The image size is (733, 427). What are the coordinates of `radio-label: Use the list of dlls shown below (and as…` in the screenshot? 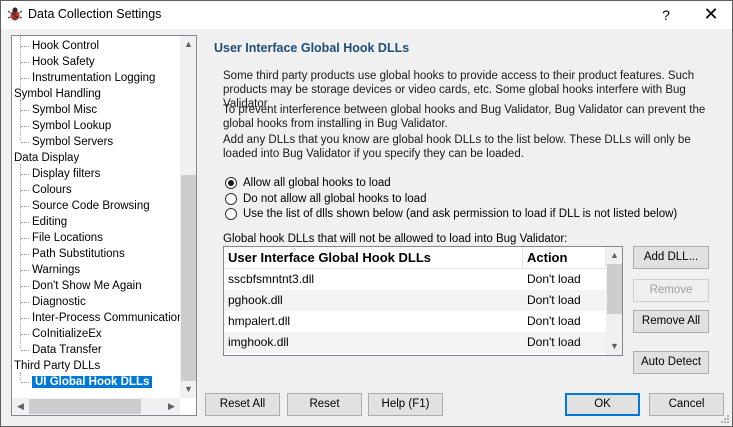 It's located at (460, 213).